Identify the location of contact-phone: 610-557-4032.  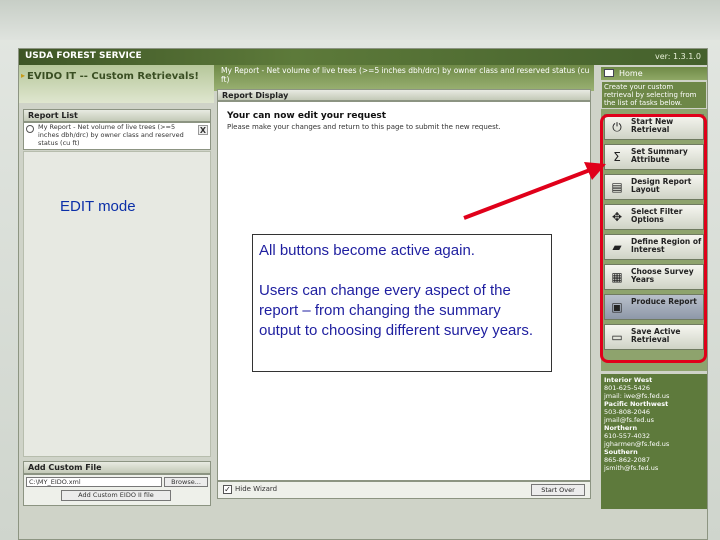
(627, 436).